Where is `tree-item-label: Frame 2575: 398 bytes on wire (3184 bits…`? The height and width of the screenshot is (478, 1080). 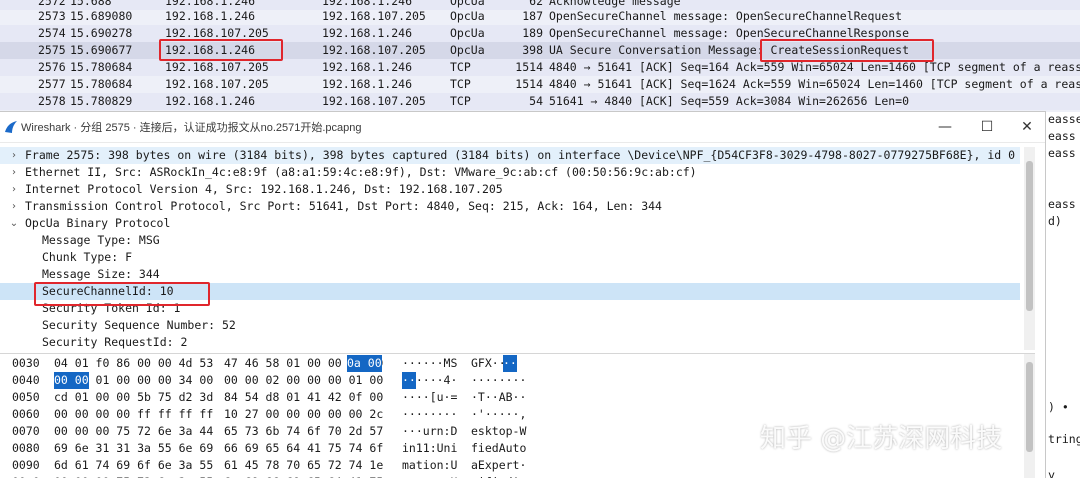 tree-item-label: Frame 2575: 398 bytes on wire (3184 bits… is located at coordinates (520, 155).